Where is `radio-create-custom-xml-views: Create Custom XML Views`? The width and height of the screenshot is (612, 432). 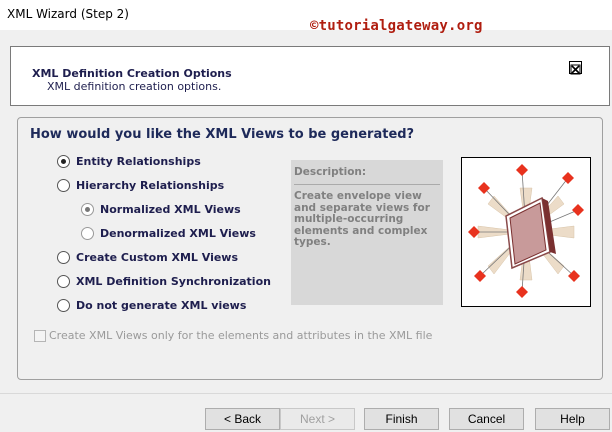
radio-create-custom-xml-views: Create Custom XML Views is located at coordinates (147, 257).